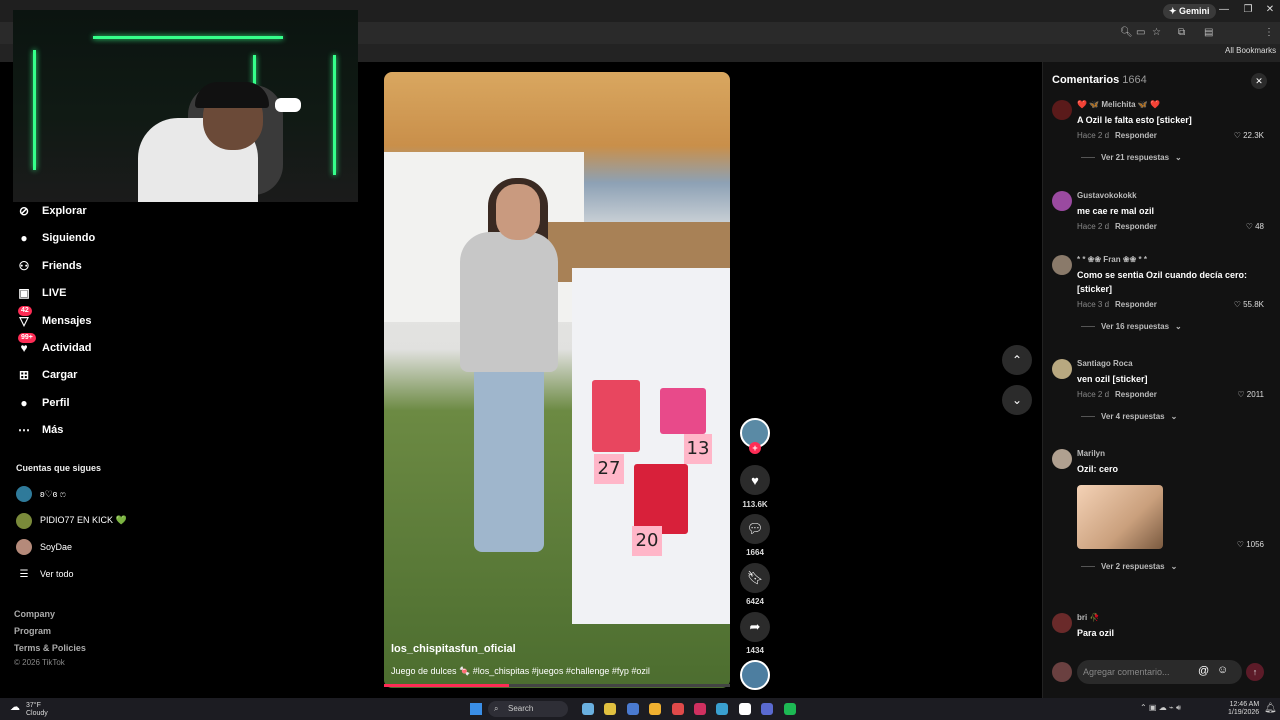  I want to click on footer-program: Program, so click(32, 631).